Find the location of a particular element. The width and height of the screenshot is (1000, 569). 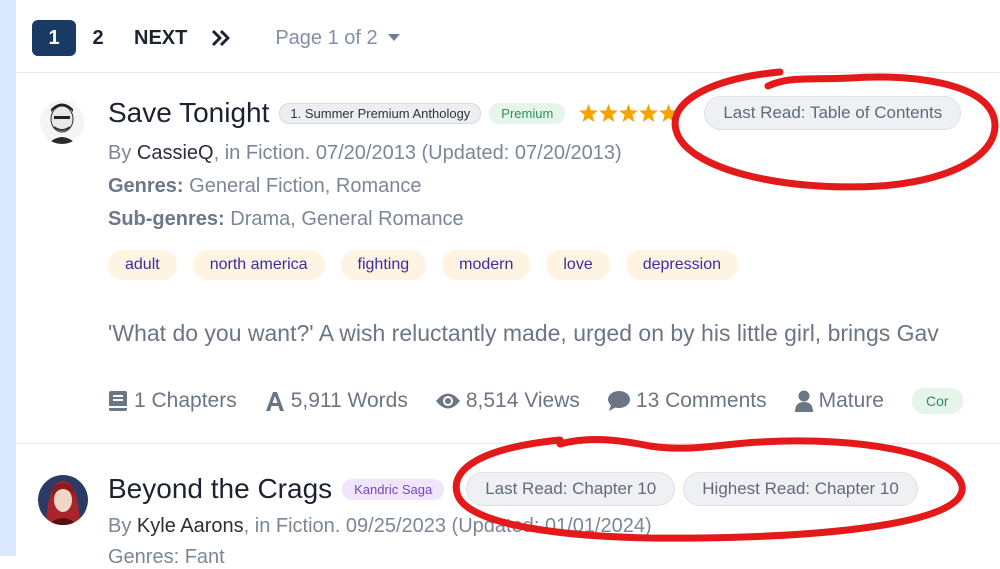

subgenres-label: Sub-genres: is located at coordinates (166, 219).